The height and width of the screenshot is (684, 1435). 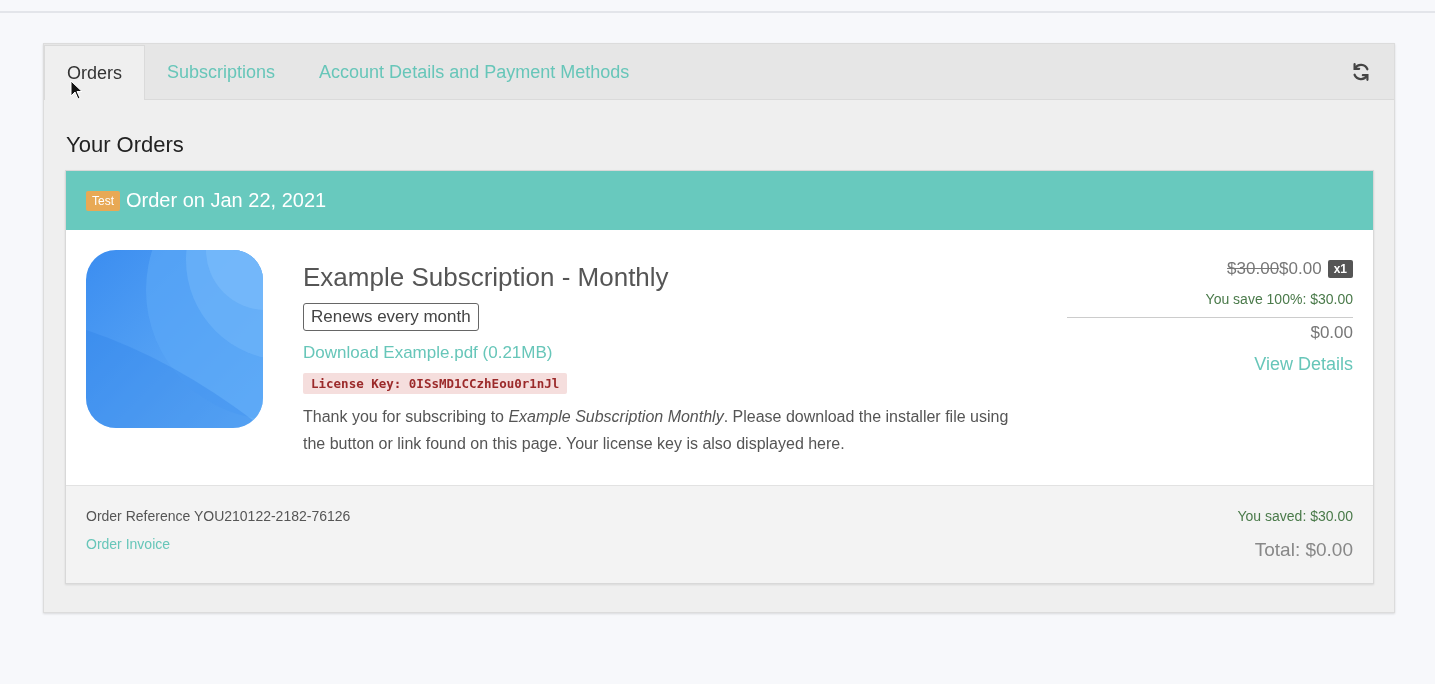 I want to click on tab: Account Details and Payment Methods, so click(x=474, y=72).